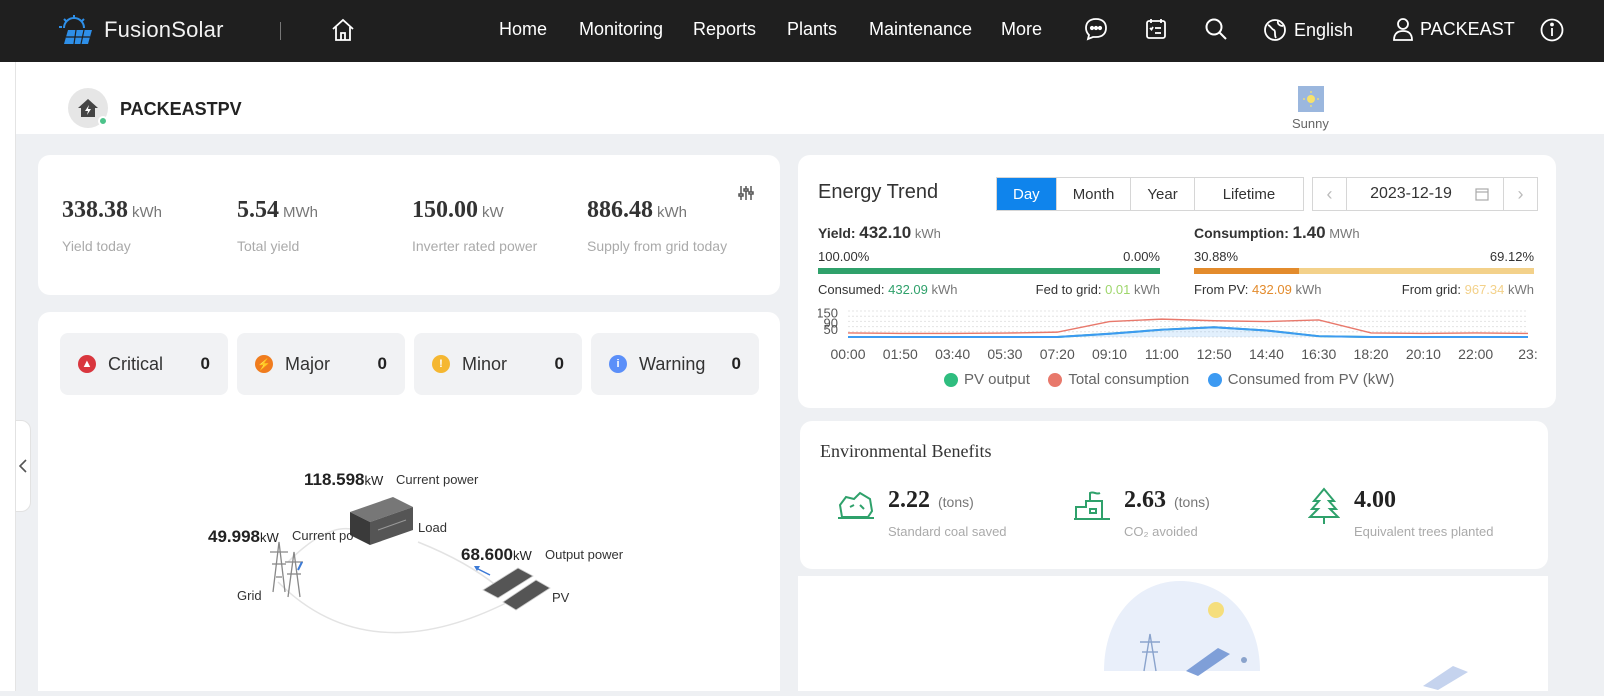 The image size is (1604, 696). What do you see at coordinates (1094, 194) in the screenshot?
I see `tab-month: Month` at bounding box center [1094, 194].